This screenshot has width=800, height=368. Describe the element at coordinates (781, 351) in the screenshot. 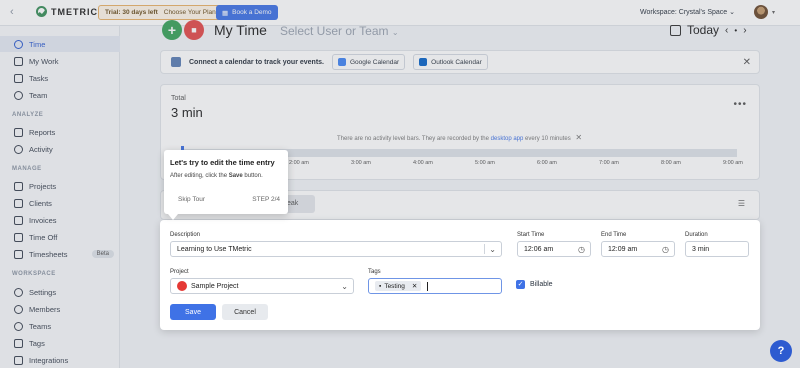

I see `help-chat-button: ?` at that location.